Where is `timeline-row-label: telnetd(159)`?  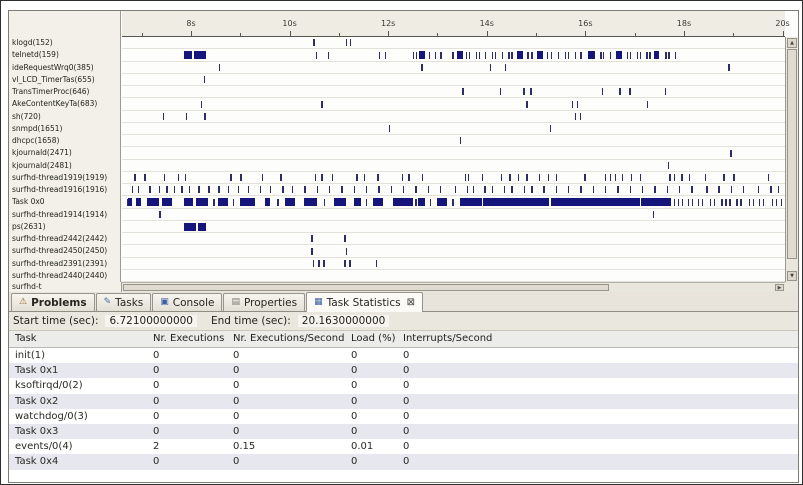 timeline-row-label: telnetd(159) is located at coordinates (35, 55).